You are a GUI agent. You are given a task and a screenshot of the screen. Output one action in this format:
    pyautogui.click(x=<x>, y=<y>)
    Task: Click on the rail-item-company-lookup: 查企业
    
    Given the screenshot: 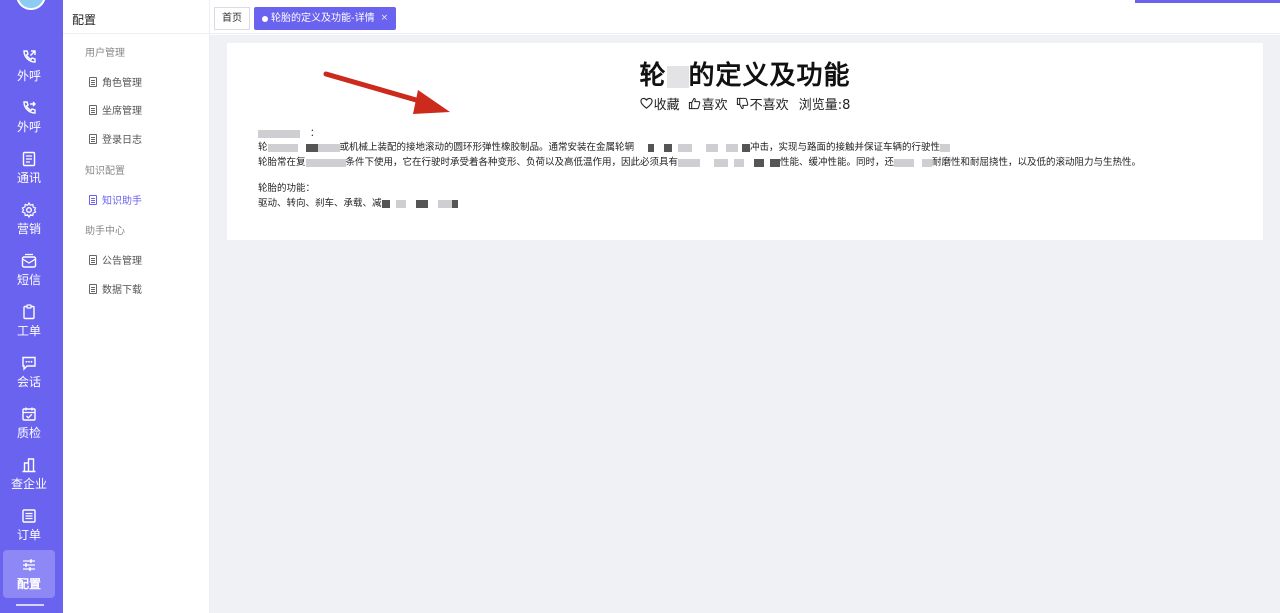 What is the action you would take?
    pyautogui.click(x=29, y=474)
    